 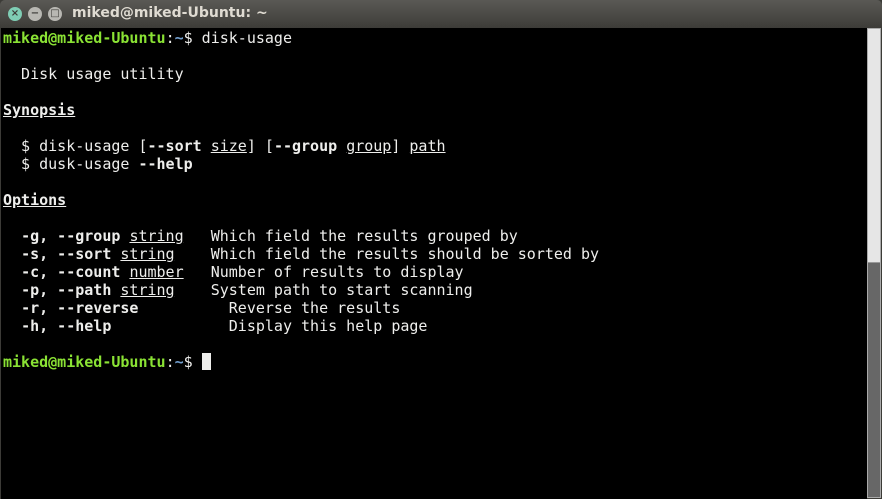 I want to click on terminal-line: -h, --help Display this help page, so click(x=301, y=326).